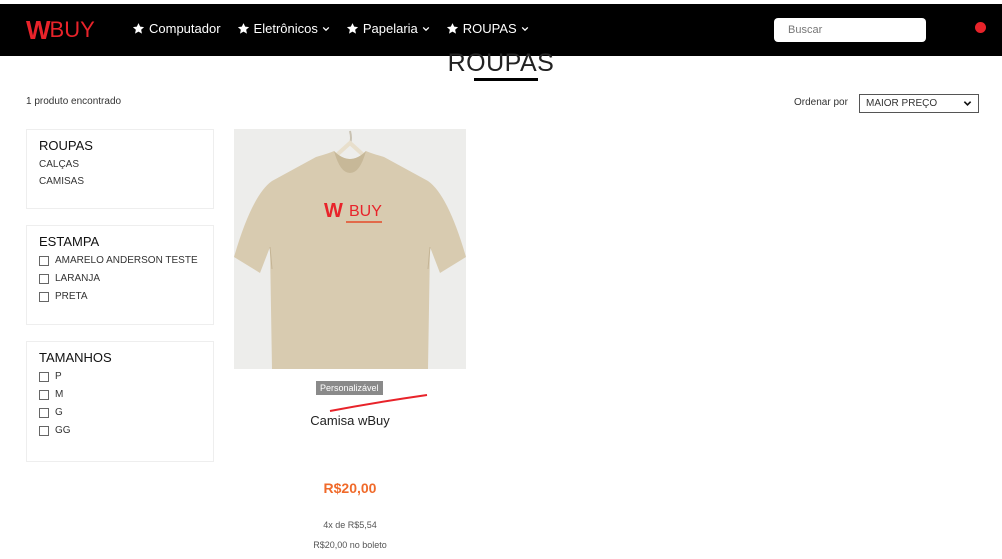 This screenshot has width=1002, height=559. Describe the element at coordinates (38, 29) in the screenshot. I see `logo-w: W` at that location.